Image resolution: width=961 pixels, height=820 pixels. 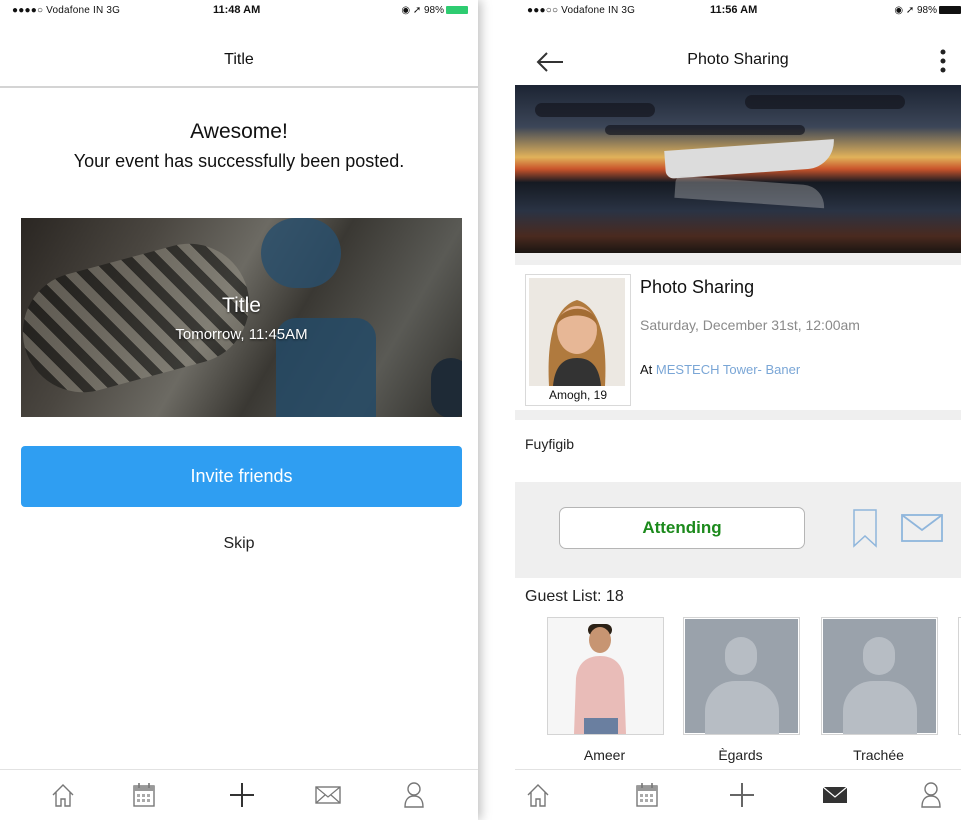 What do you see at coordinates (734, 10) in the screenshot?
I see `clock: 11:56 AM` at bounding box center [734, 10].